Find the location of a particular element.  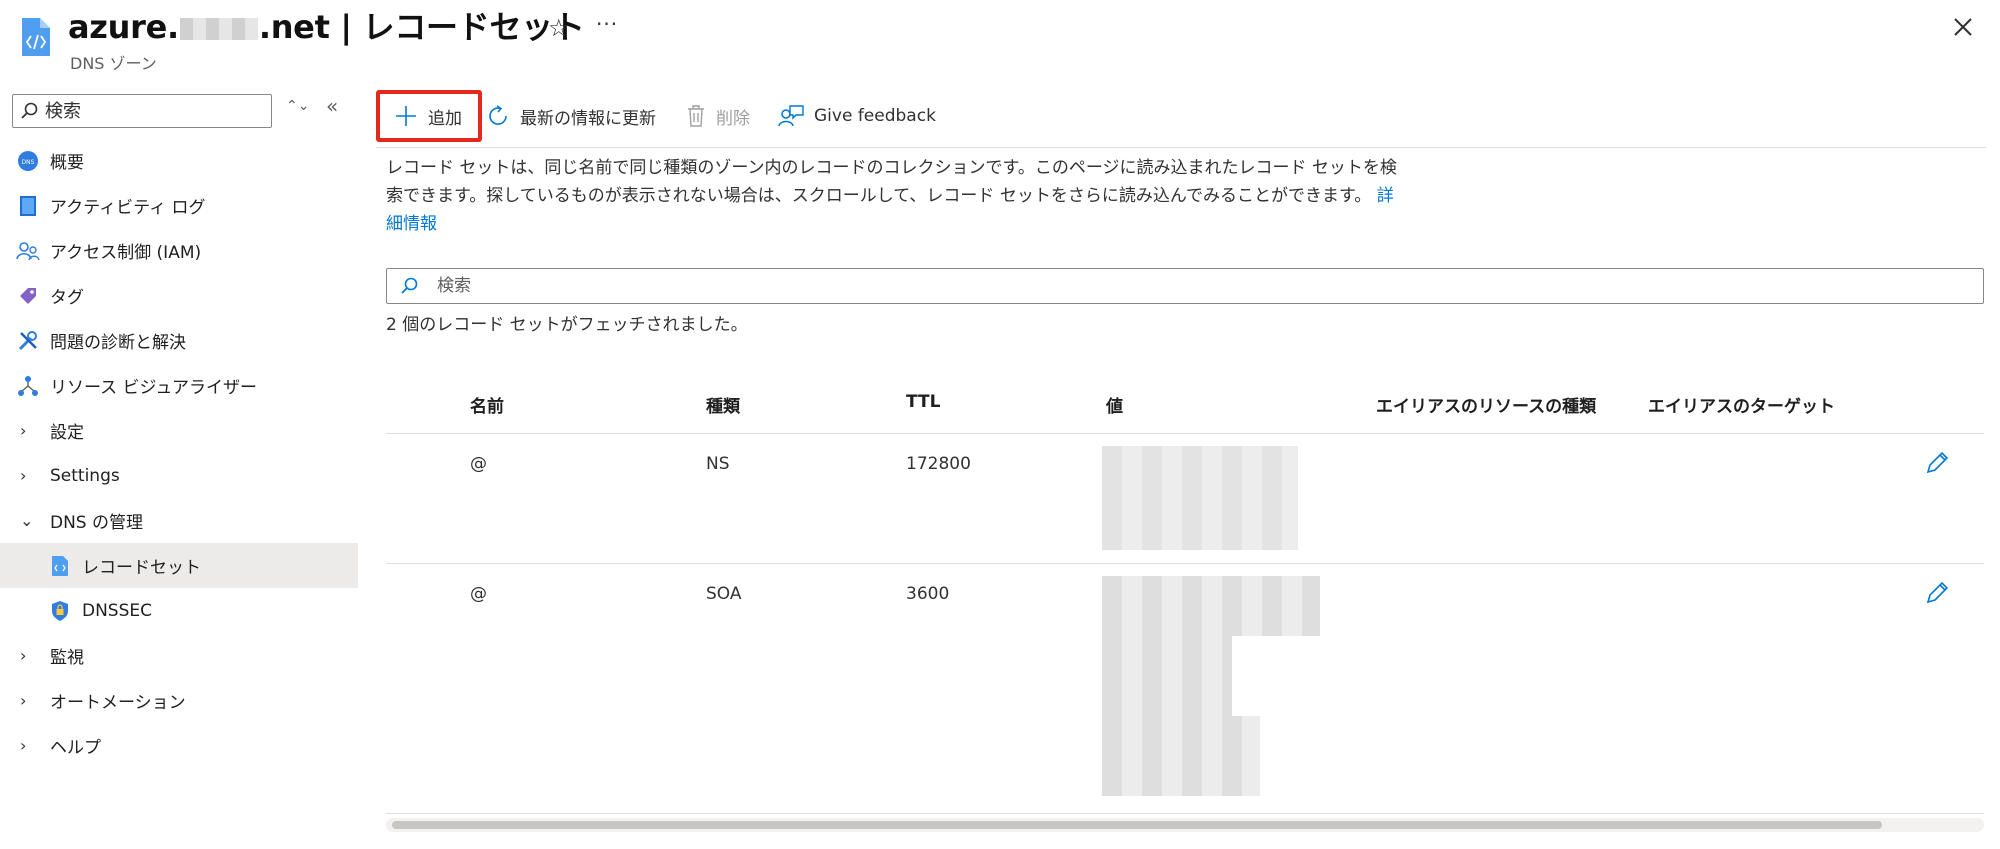

sidebar-group-help: › ヘルプ is located at coordinates (179, 745).